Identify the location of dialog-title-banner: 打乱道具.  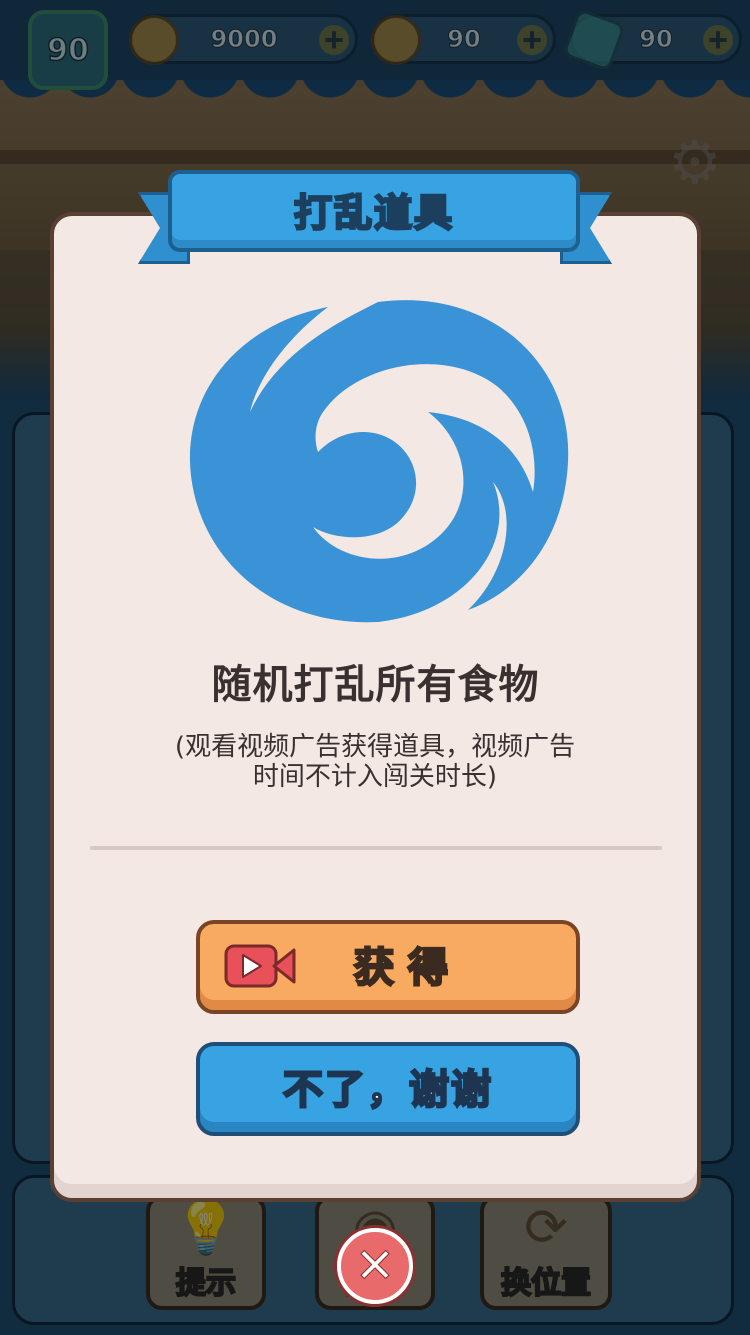
(374, 211).